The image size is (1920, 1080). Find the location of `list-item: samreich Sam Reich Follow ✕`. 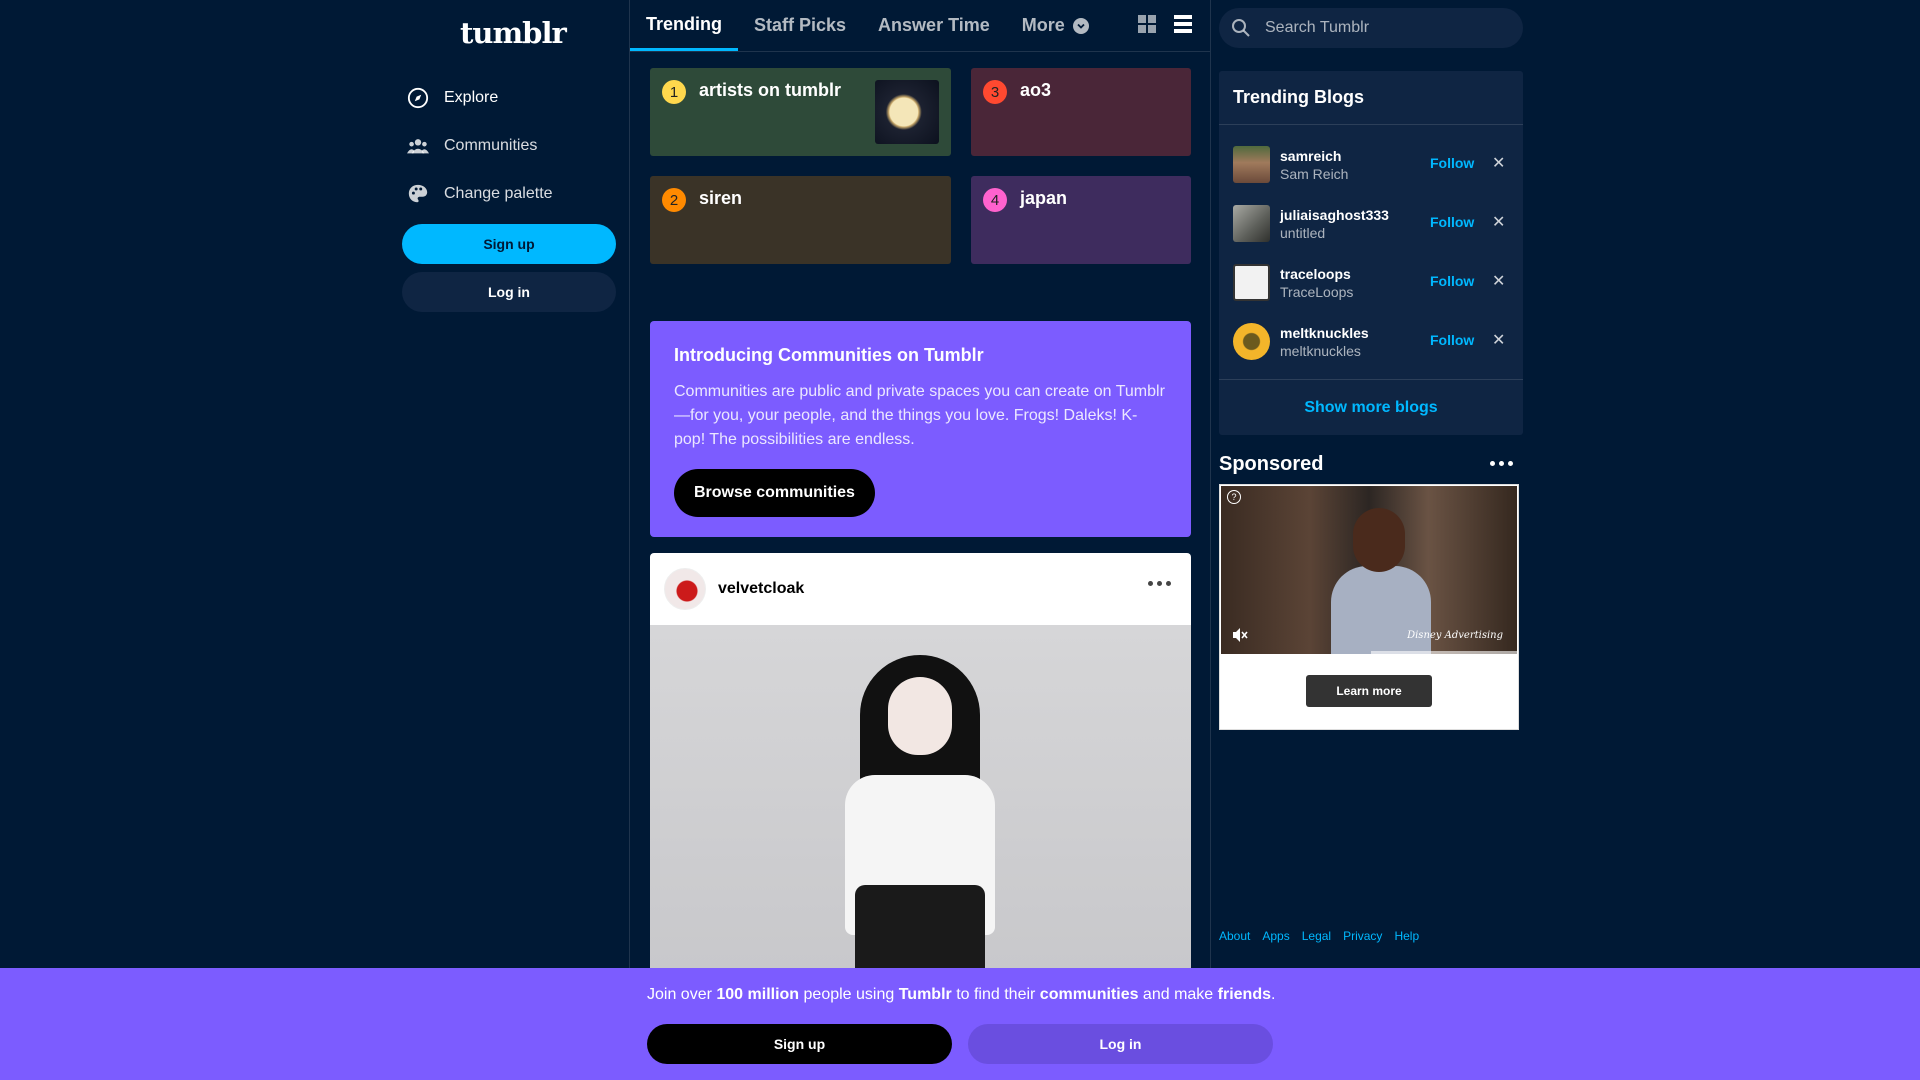

list-item: samreich Sam Reich Follow ✕ is located at coordinates (1371, 164).